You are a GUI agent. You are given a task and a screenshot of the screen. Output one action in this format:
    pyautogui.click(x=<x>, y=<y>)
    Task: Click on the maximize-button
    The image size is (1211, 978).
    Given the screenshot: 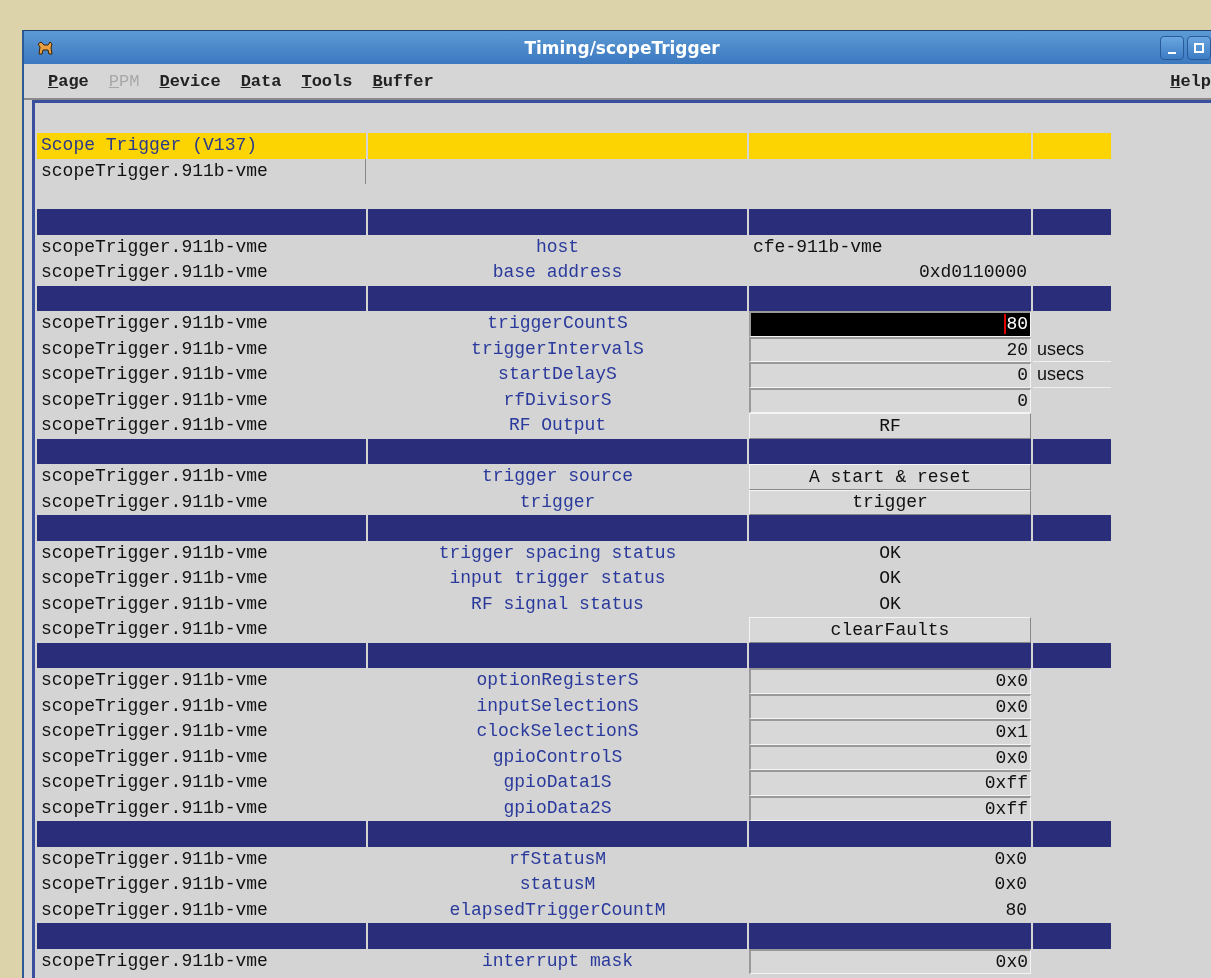 What is the action you would take?
    pyautogui.click(x=1199, y=47)
    